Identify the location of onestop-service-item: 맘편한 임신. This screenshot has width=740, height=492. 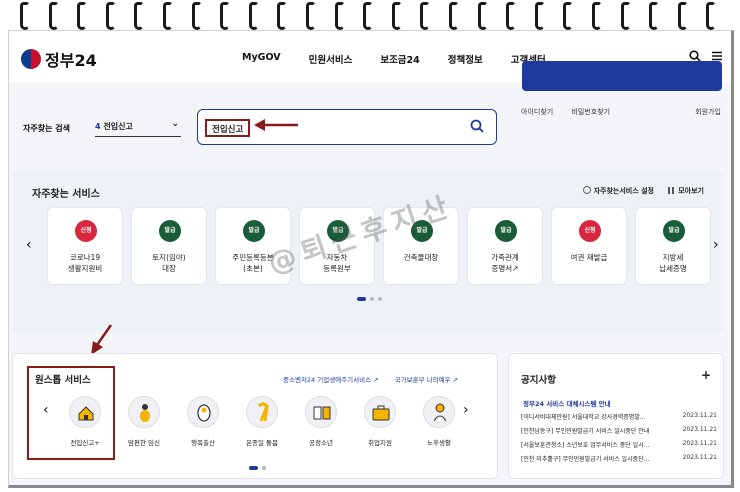
(144, 421).